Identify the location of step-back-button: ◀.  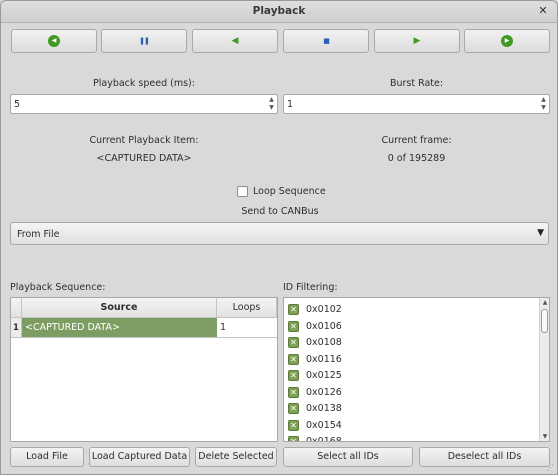
(54, 41).